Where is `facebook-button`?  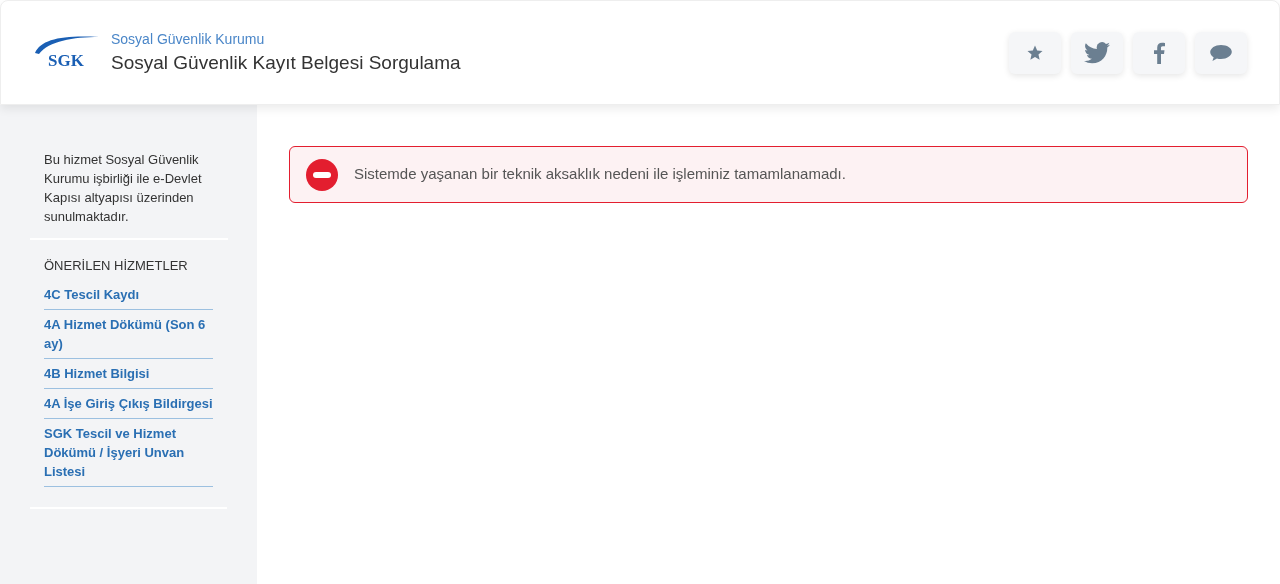 facebook-button is located at coordinates (1159, 52).